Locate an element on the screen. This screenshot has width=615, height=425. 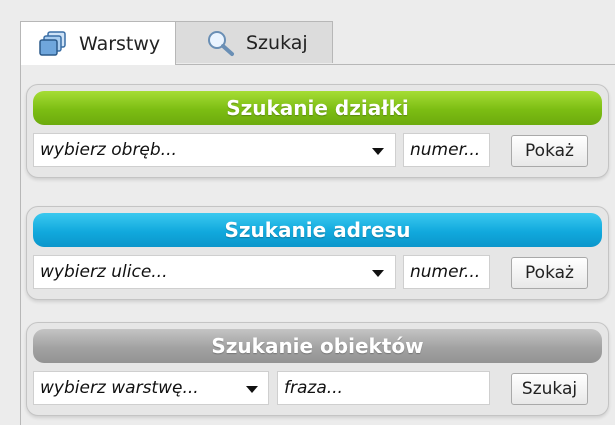
layers-icon is located at coordinates (54, 44).